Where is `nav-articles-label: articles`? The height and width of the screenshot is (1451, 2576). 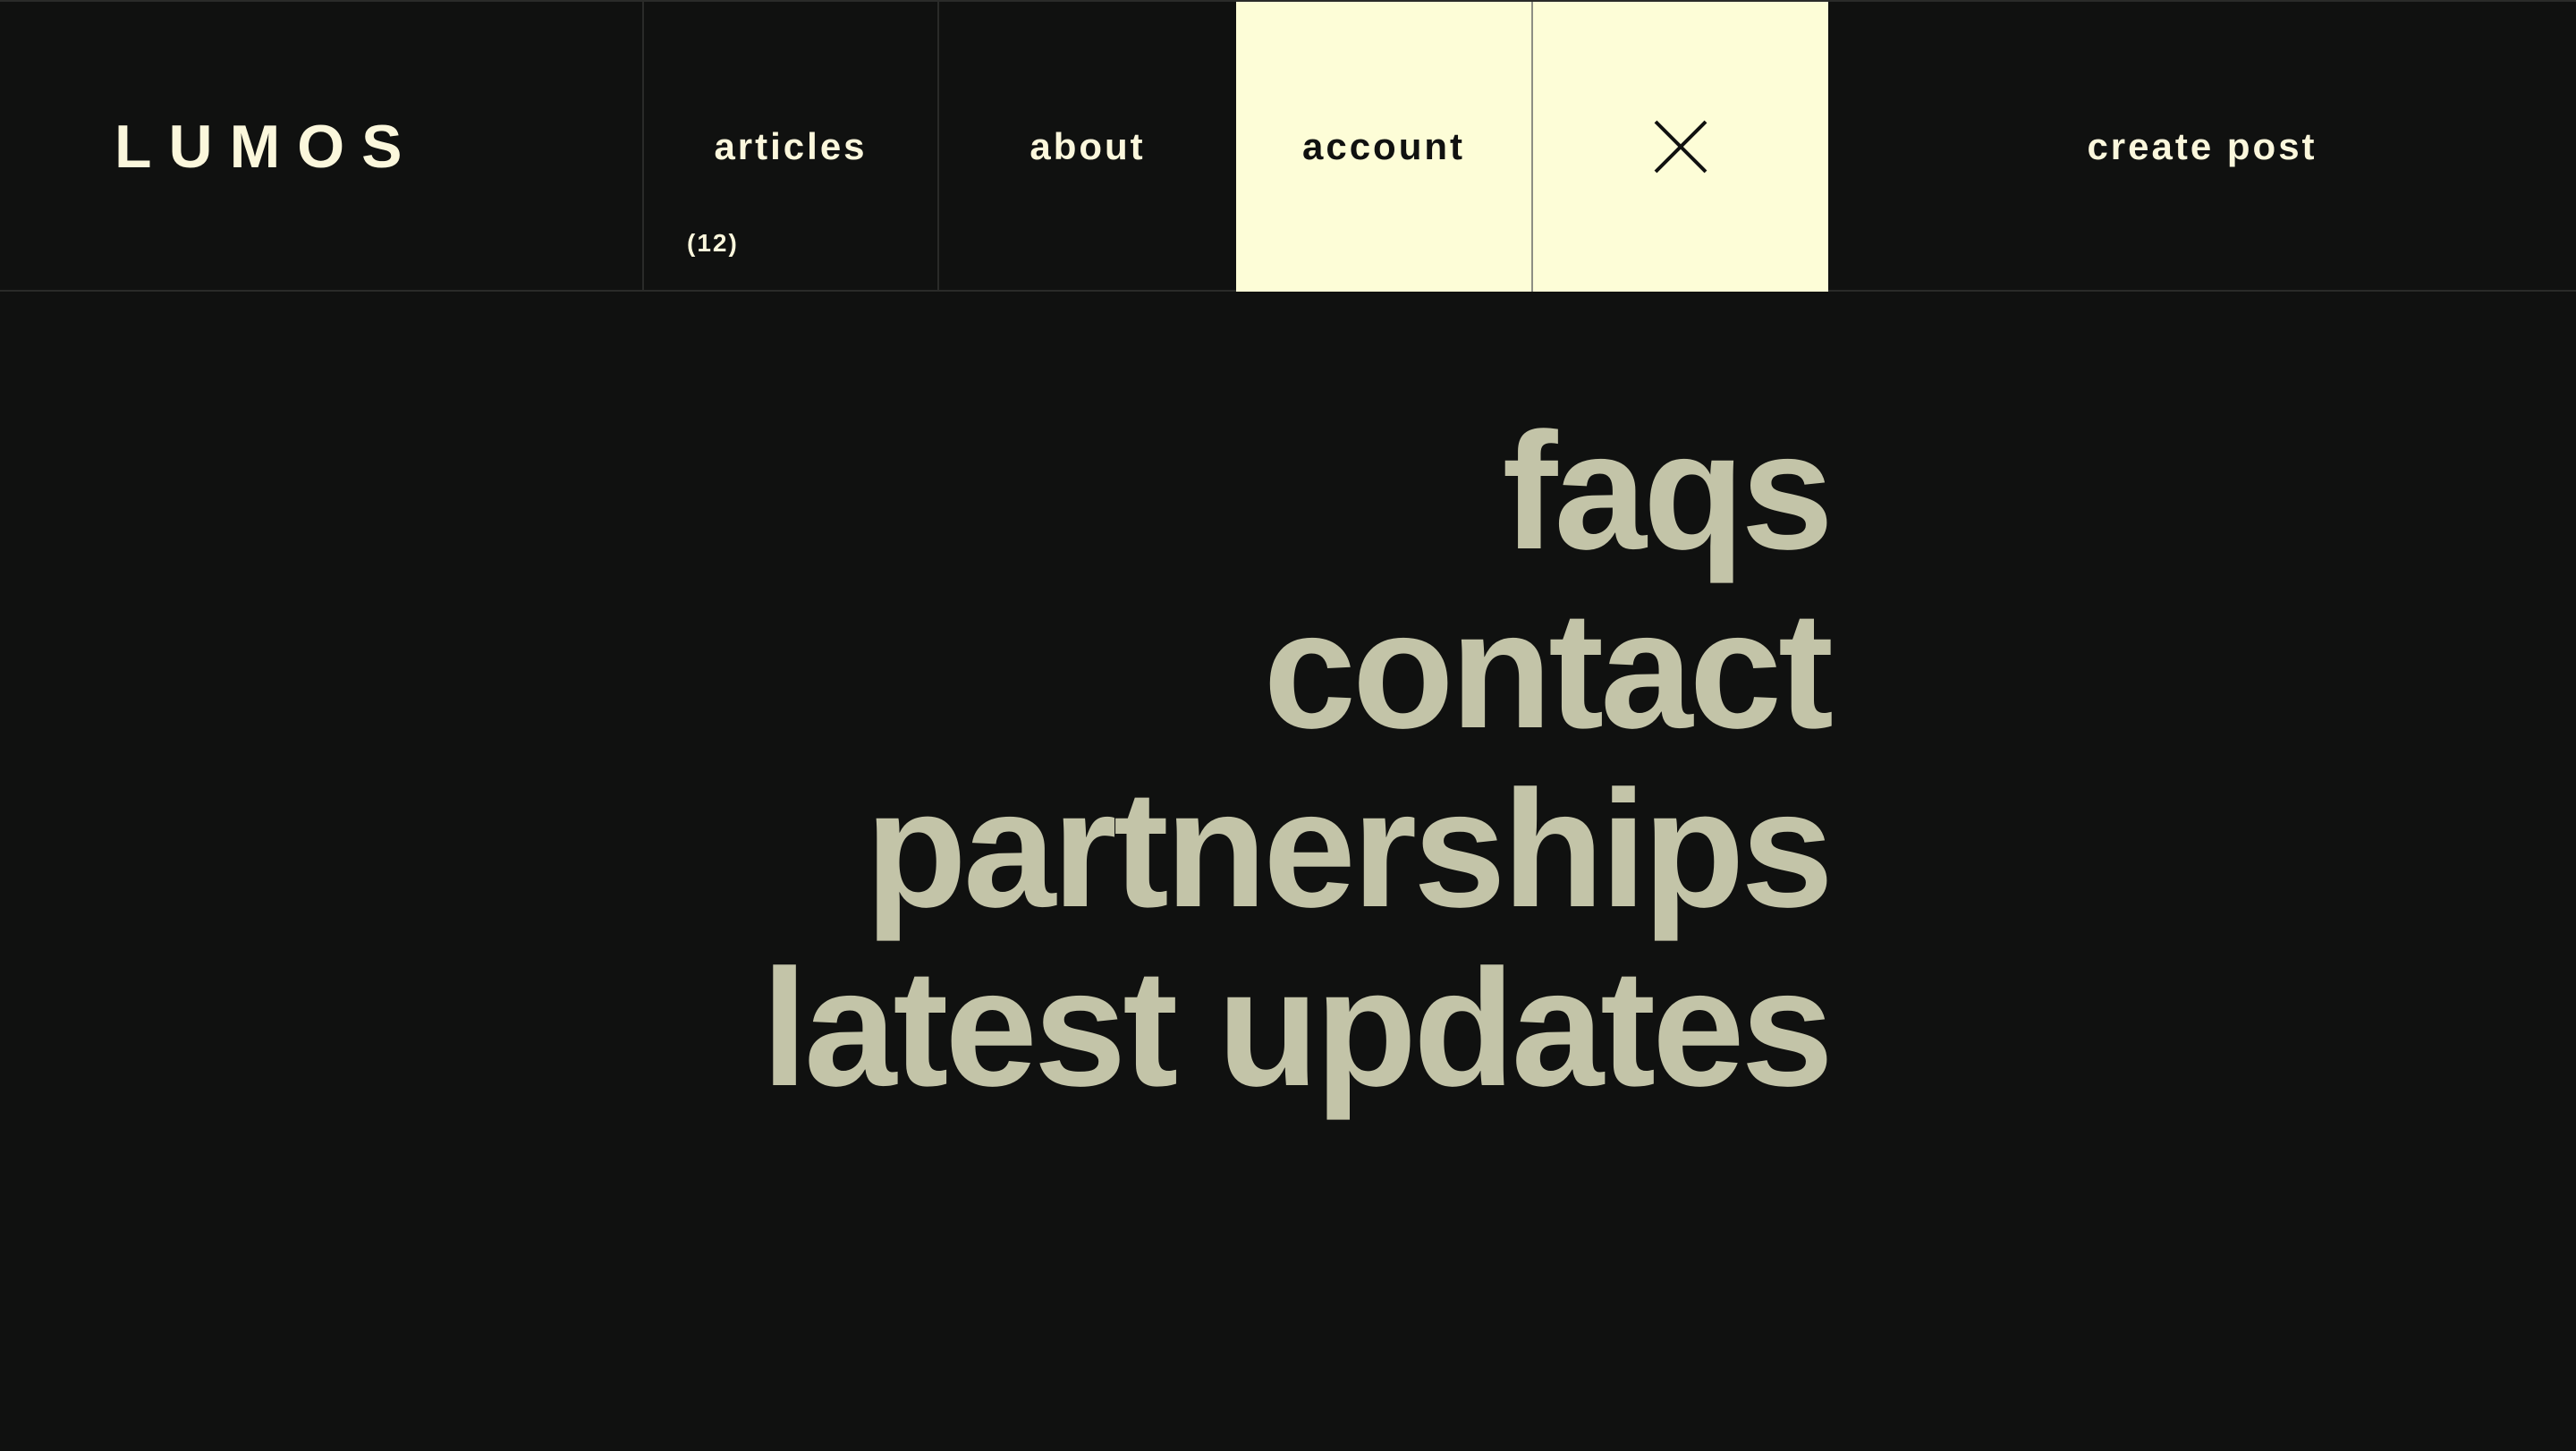 nav-articles-label: articles is located at coordinates (791, 146).